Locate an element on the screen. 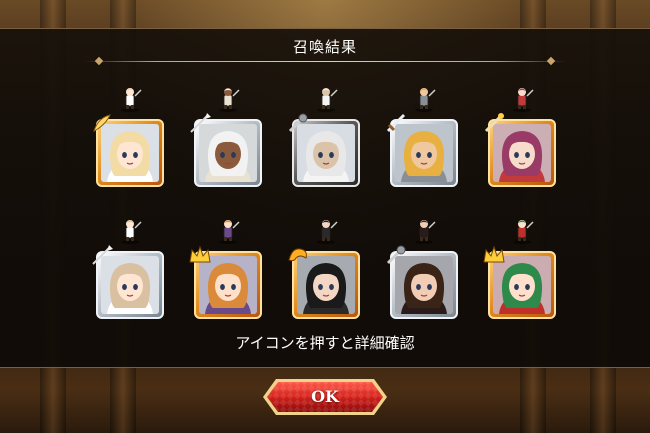 Image resolution: width=650 pixels, height=433 pixels. feather-class-icon is located at coordinates (102, 123).